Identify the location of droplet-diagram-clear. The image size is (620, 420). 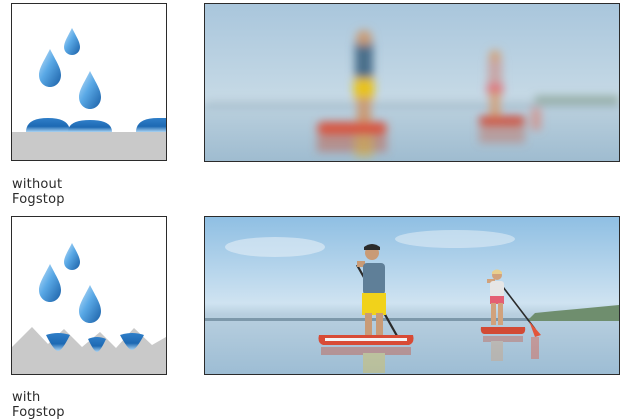
(89, 308).